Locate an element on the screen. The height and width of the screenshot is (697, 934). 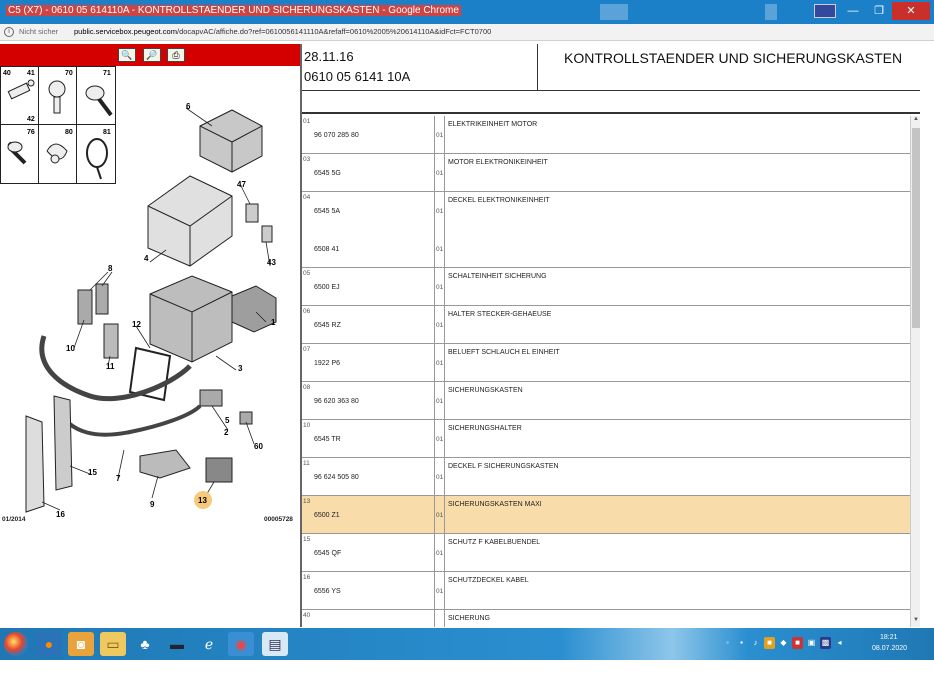
part-reference-link: 6500 EJ is located at coordinates (327, 287).